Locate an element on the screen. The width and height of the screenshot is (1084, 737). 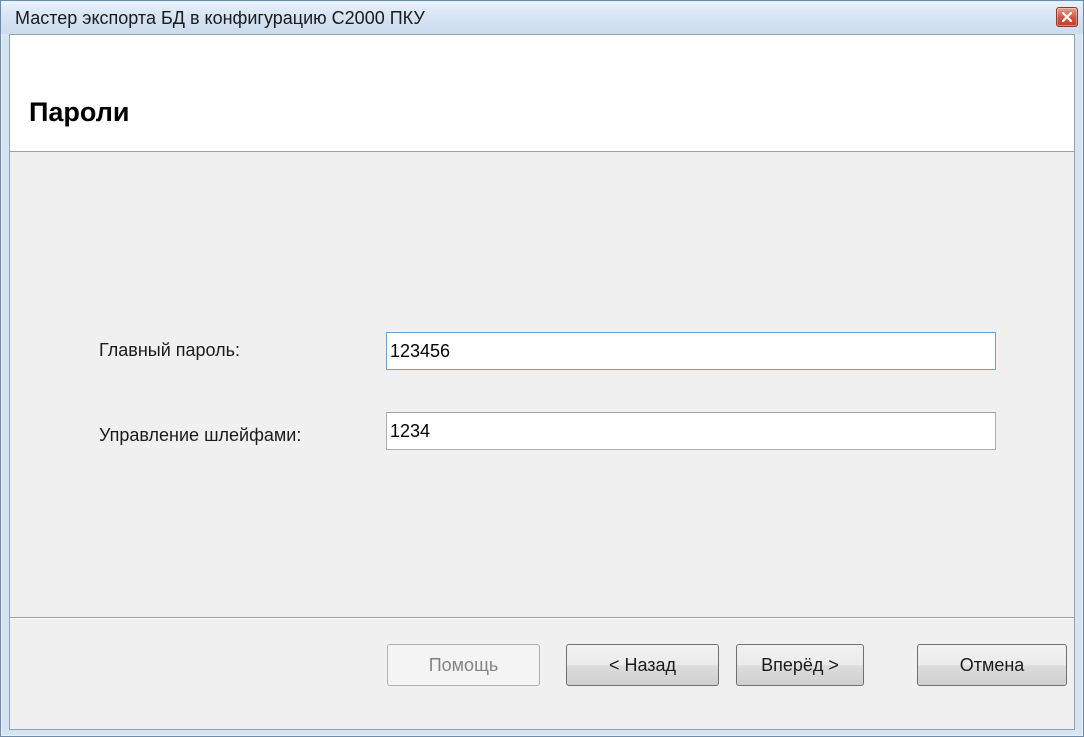
close-button is located at coordinates (1067, 17).